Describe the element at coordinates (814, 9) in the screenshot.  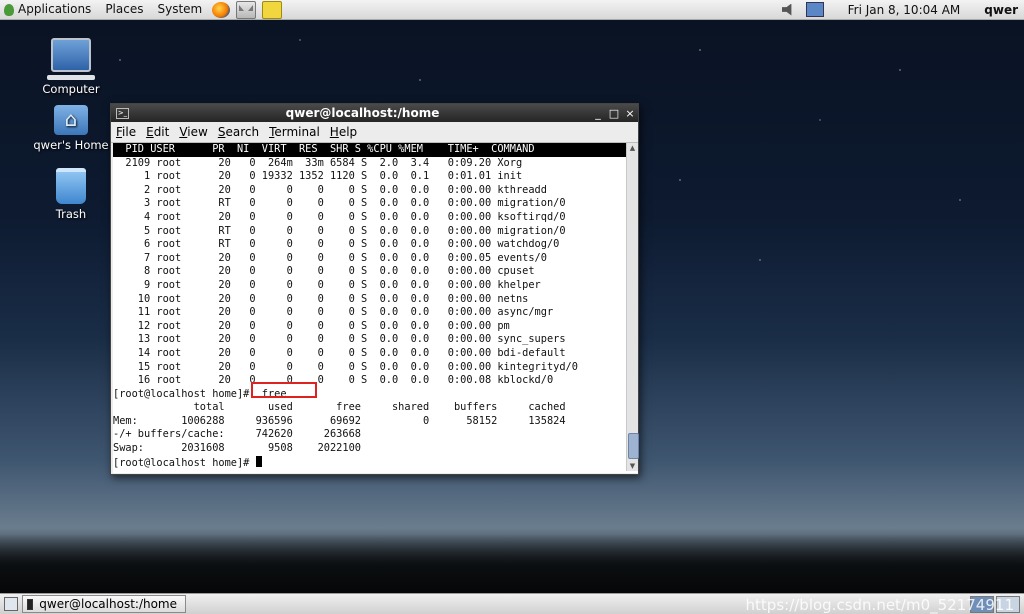
I see `network-icon` at that location.